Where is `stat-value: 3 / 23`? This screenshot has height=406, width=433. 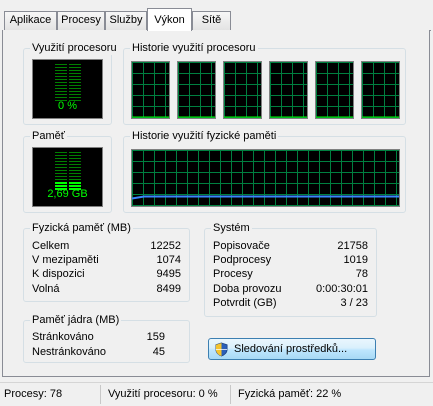
stat-value: 3 / 23 is located at coordinates (354, 303).